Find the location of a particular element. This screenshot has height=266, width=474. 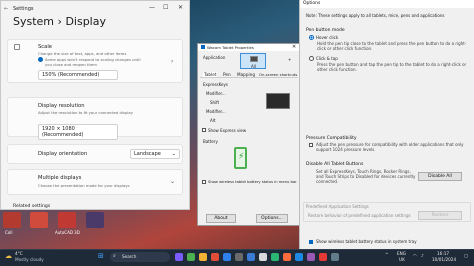

orientation-value: Landscape is located at coordinates (147, 154).